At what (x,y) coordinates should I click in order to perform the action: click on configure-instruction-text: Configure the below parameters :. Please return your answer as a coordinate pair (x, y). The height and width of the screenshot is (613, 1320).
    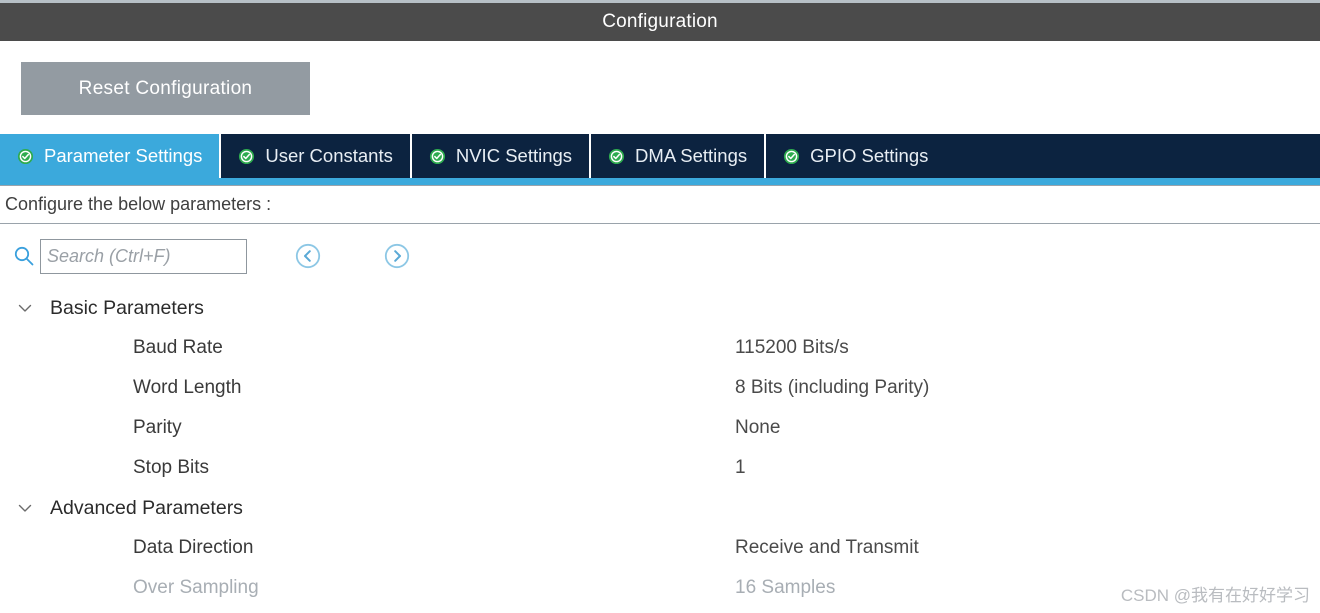
    Looking at the image, I should click on (138, 204).